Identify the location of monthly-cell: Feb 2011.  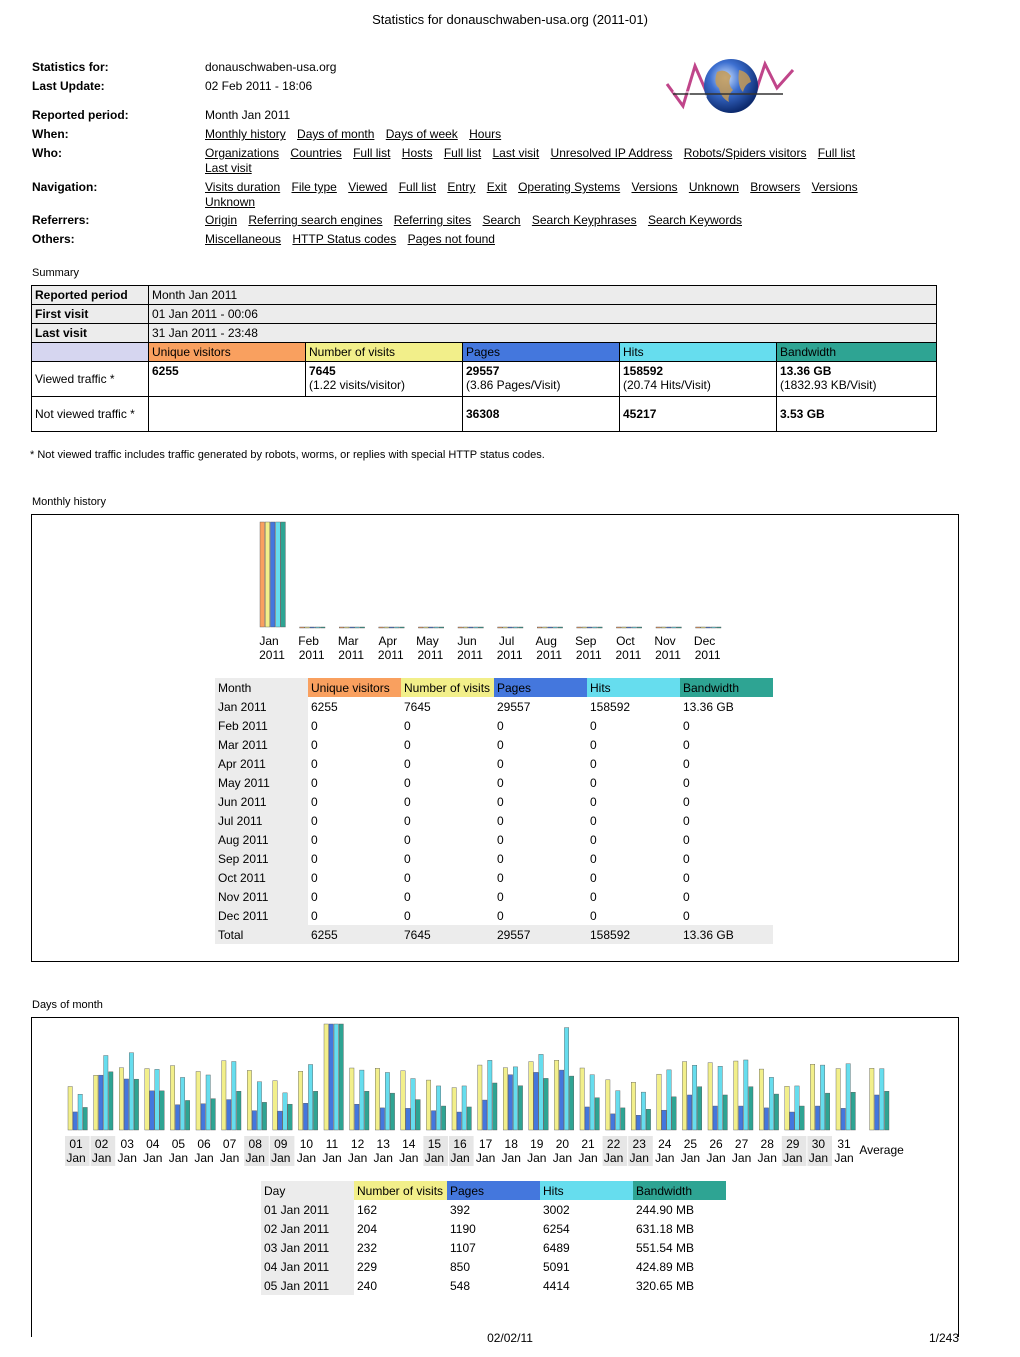
(261, 725).